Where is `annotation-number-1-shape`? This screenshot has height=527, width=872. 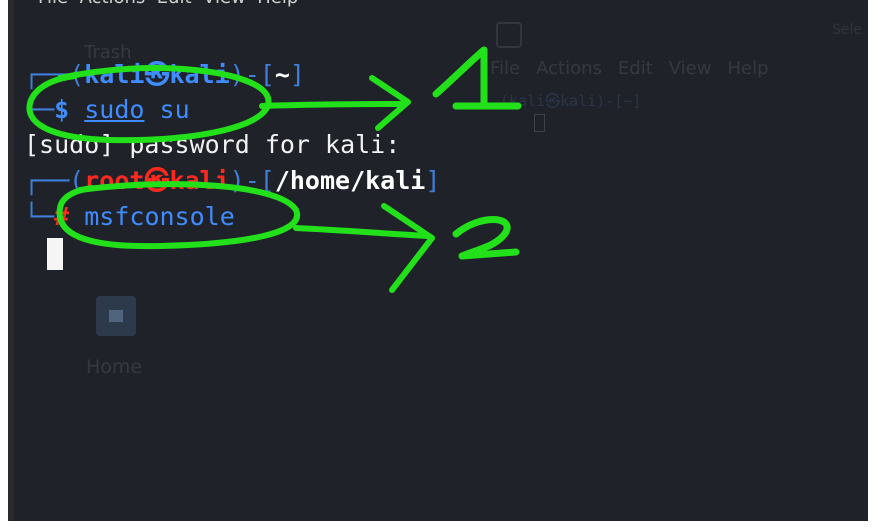
annotation-number-1-shape is located at coordinates (477, 78).